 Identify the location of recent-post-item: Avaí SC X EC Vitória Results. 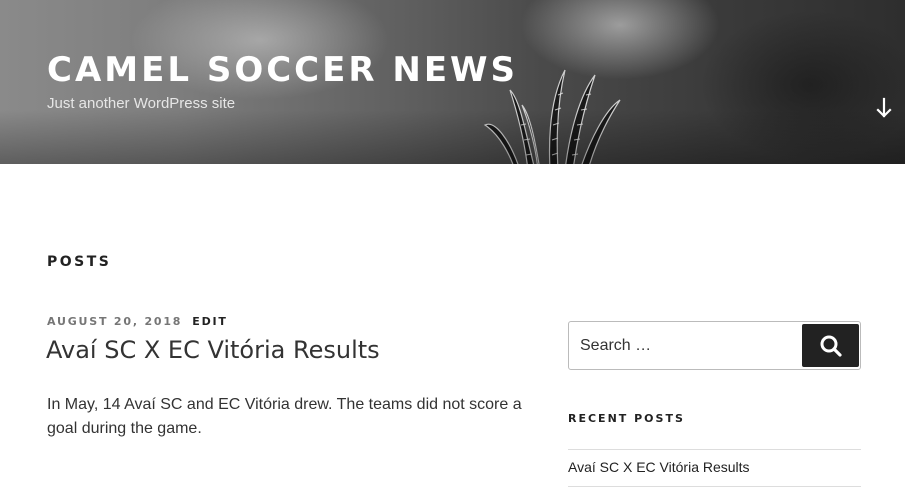
(714, 468).